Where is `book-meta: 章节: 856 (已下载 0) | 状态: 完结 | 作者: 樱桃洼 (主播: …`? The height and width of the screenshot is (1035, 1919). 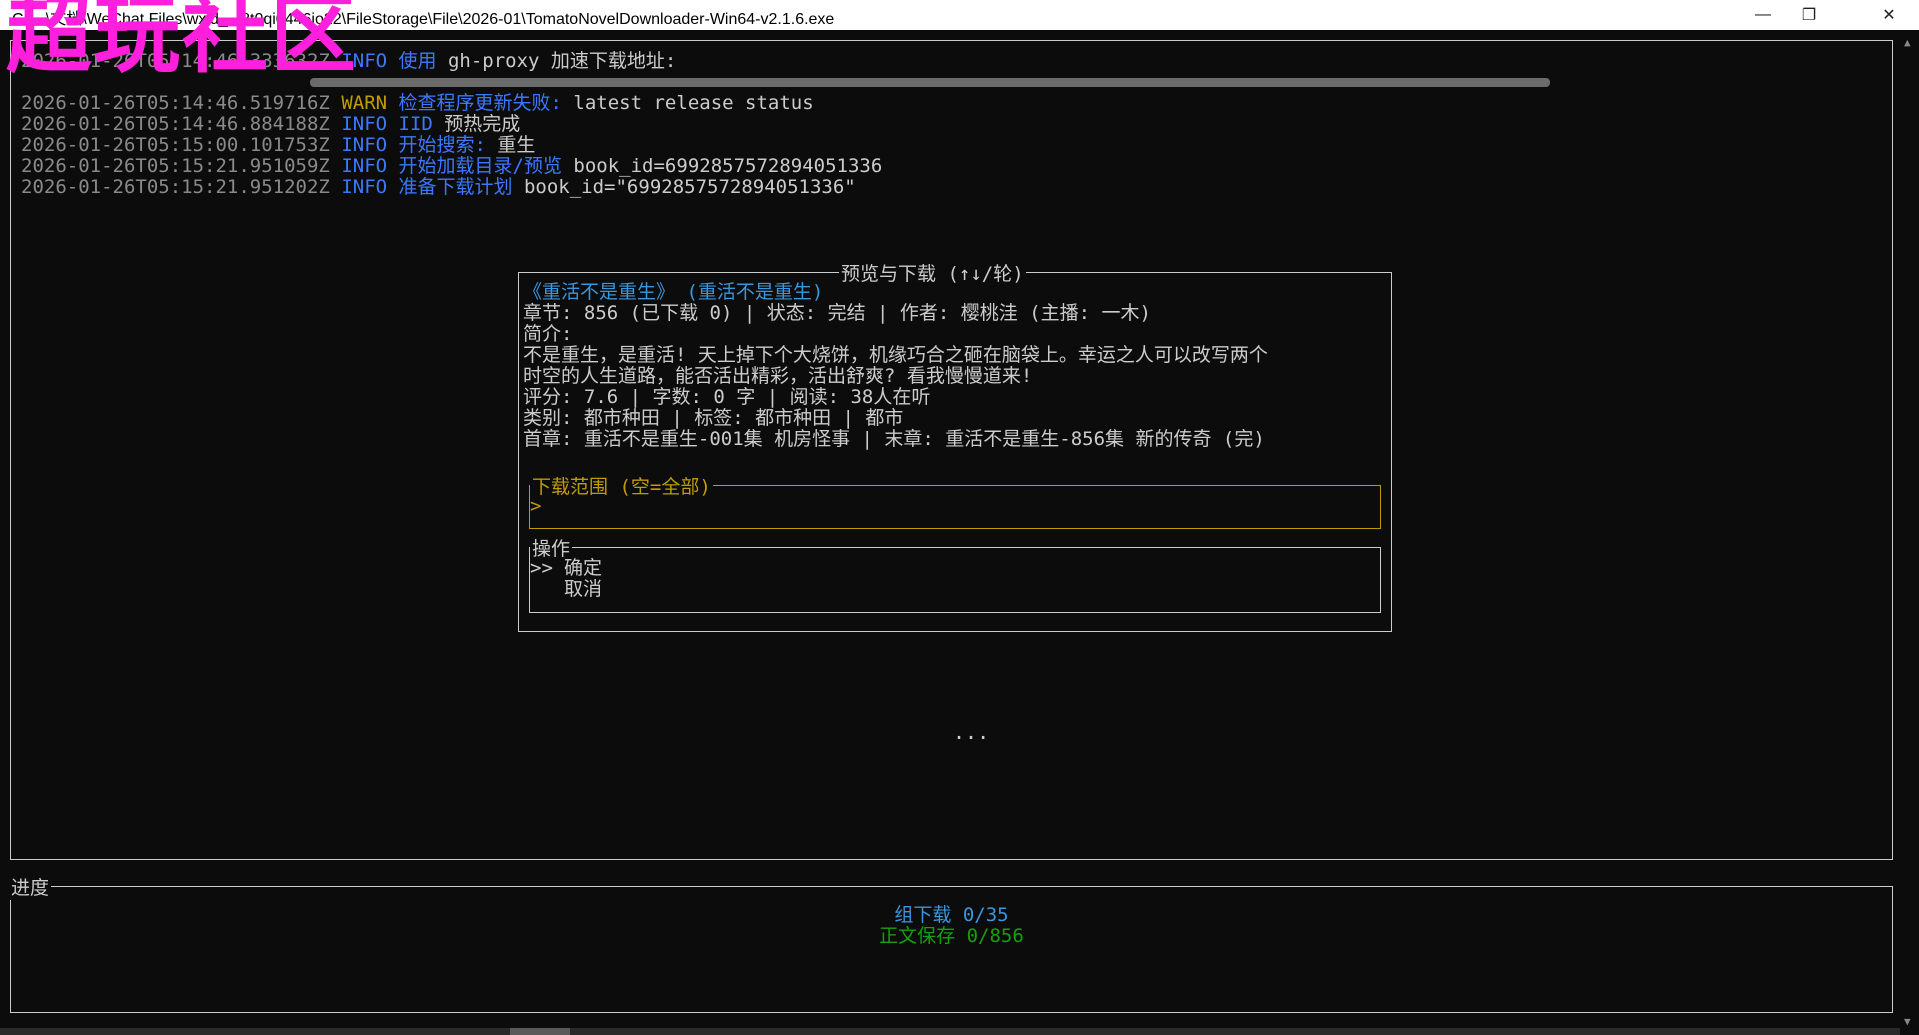 book-meta: 章节: 856 (已下载 0) | 状态: 完结 | 作者: 樱桃洼 (主播: … is located at coordinates (837, 313).